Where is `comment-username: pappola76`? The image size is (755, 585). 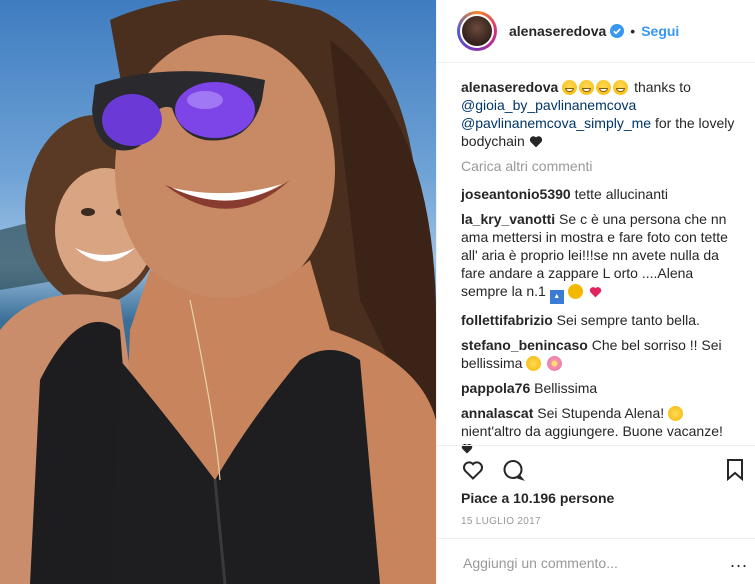
comment-username: pappola76 is located at coordinates (495, 388).